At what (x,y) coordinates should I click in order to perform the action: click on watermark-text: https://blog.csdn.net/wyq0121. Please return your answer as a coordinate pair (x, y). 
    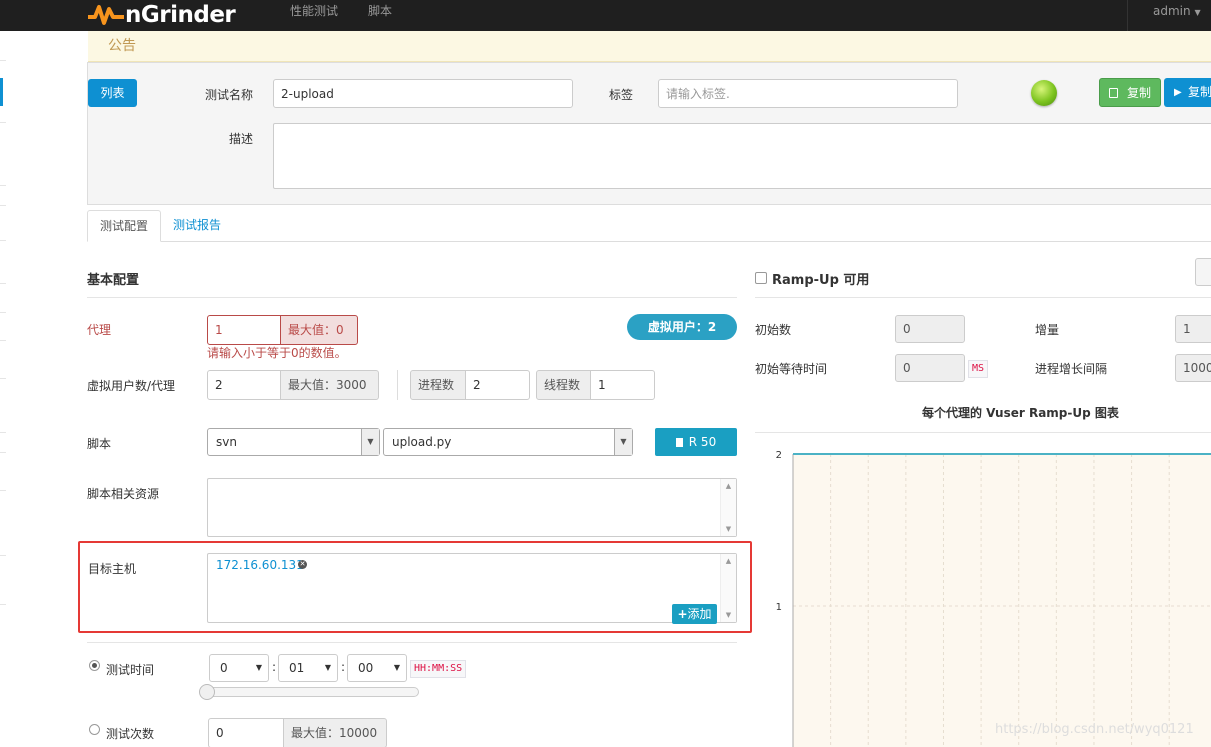
    Looking at the image, I should click on (1094, 729).